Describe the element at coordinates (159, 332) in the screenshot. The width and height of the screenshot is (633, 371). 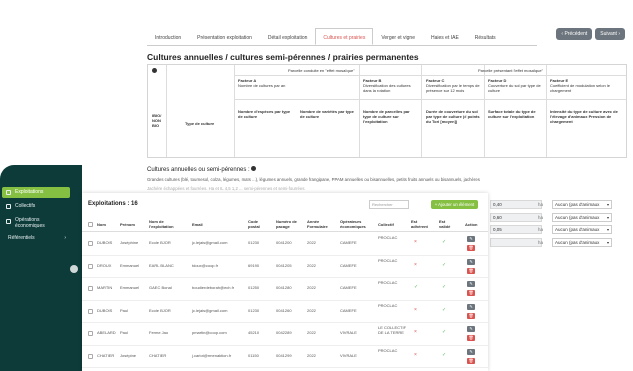
I see `cell-exploitation: Ferme Jao` at that location.